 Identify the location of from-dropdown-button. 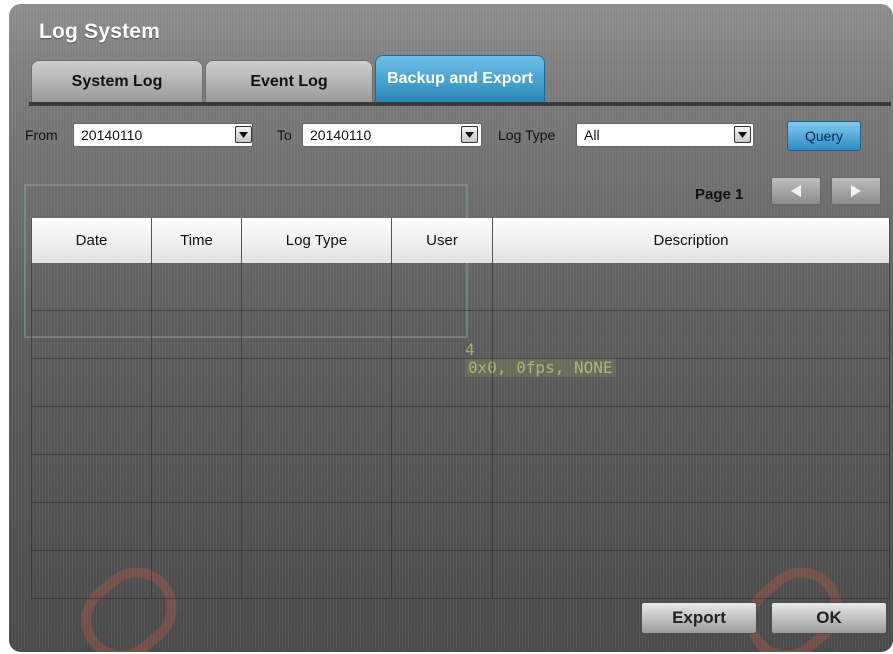
(243, 134).